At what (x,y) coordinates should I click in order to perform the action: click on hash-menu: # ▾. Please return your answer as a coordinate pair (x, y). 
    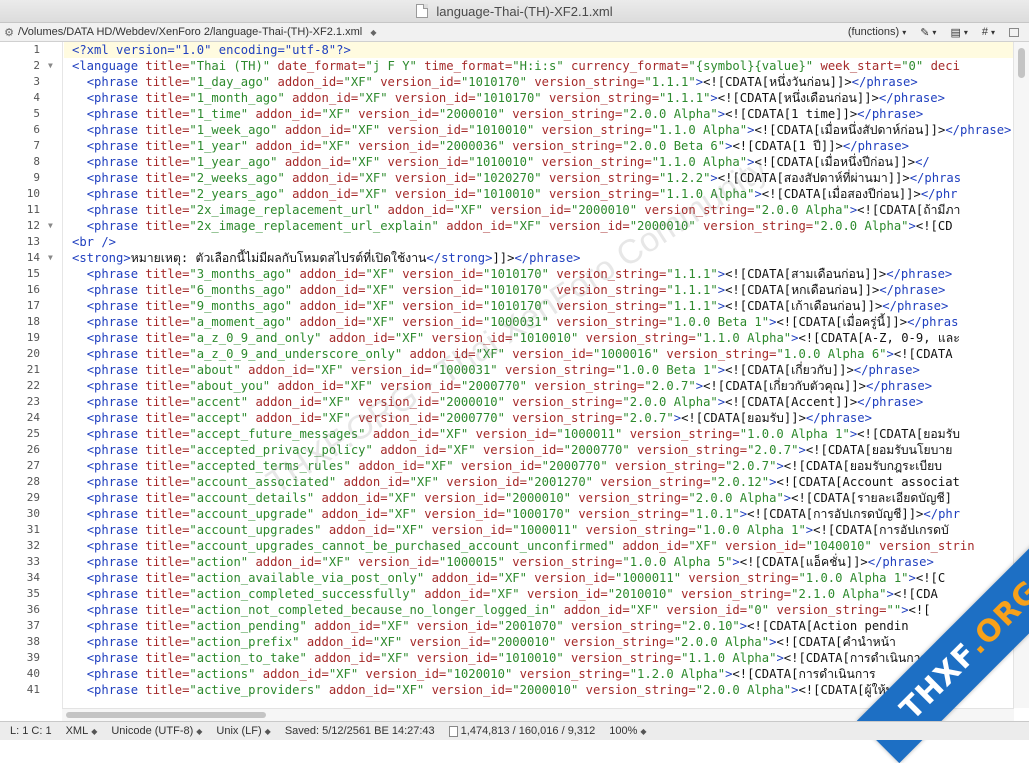
    Looking at the image, I should click on (988, 32).